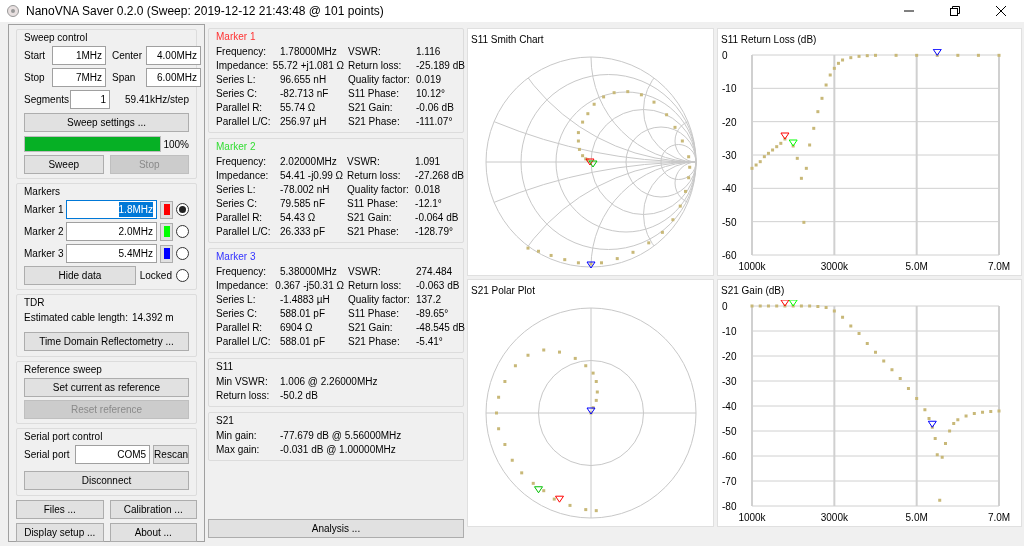 The width and height of the screenshot is (1024, 546). I want to click on label: -82.713 nF, so click(304, 93).